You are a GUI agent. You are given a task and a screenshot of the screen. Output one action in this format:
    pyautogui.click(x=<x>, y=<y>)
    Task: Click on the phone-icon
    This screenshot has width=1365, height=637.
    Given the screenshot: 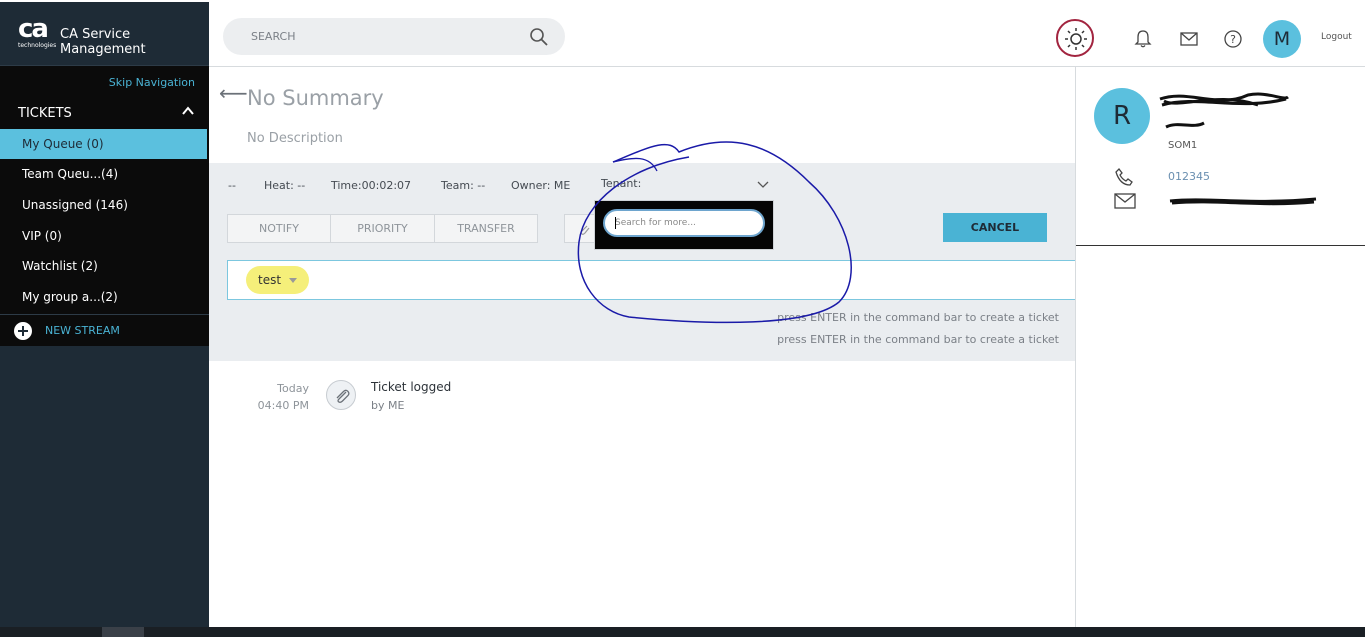 What is the action you would take?
    pyautogui.click(x=1124, y=177)
    